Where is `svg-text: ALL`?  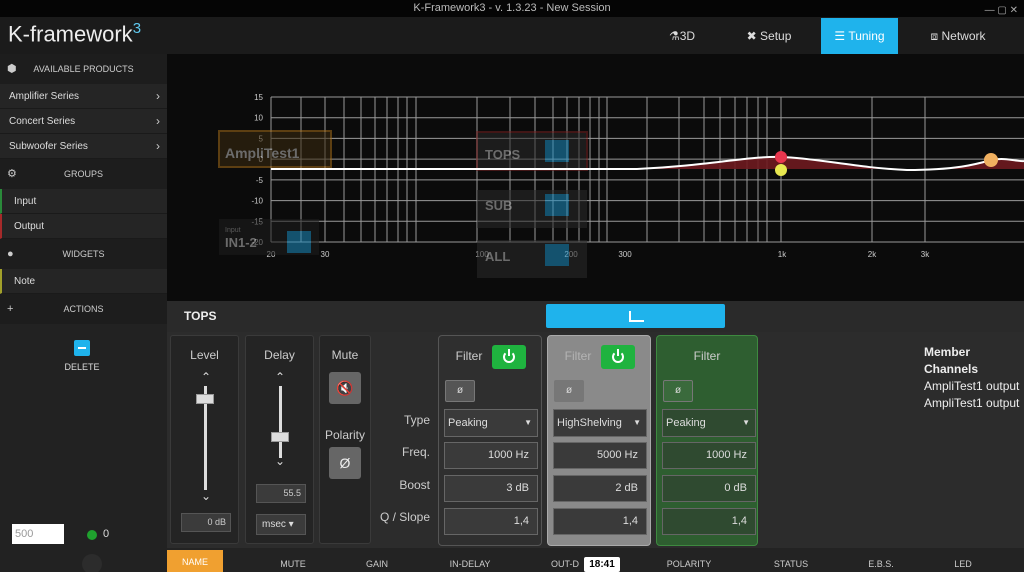 svg-text: ALL is located at coordinates (497, 256).